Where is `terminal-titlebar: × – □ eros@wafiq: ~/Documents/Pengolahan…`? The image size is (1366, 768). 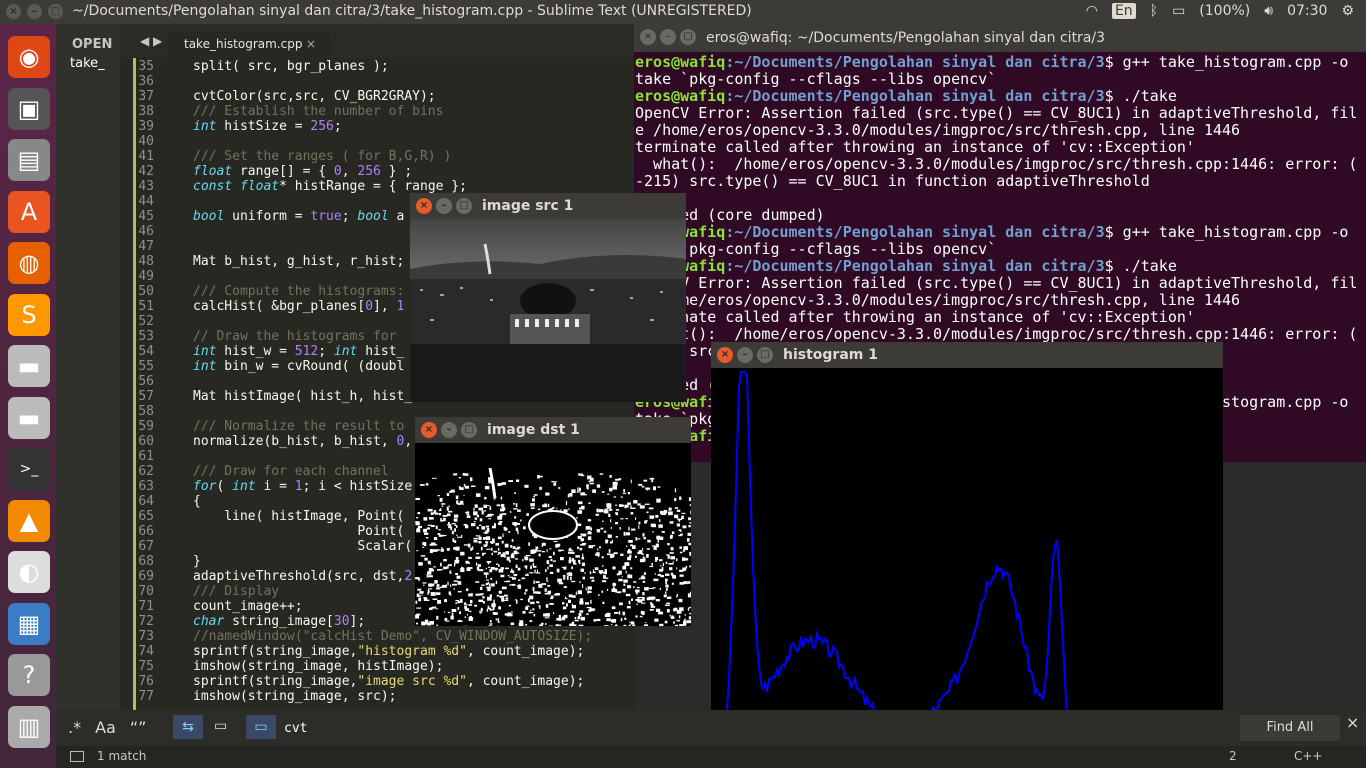
terminal-titlebar: × – □ eros@wafiq: ~/Documents/Pengolahan… is located at coordinates (1000, 38).